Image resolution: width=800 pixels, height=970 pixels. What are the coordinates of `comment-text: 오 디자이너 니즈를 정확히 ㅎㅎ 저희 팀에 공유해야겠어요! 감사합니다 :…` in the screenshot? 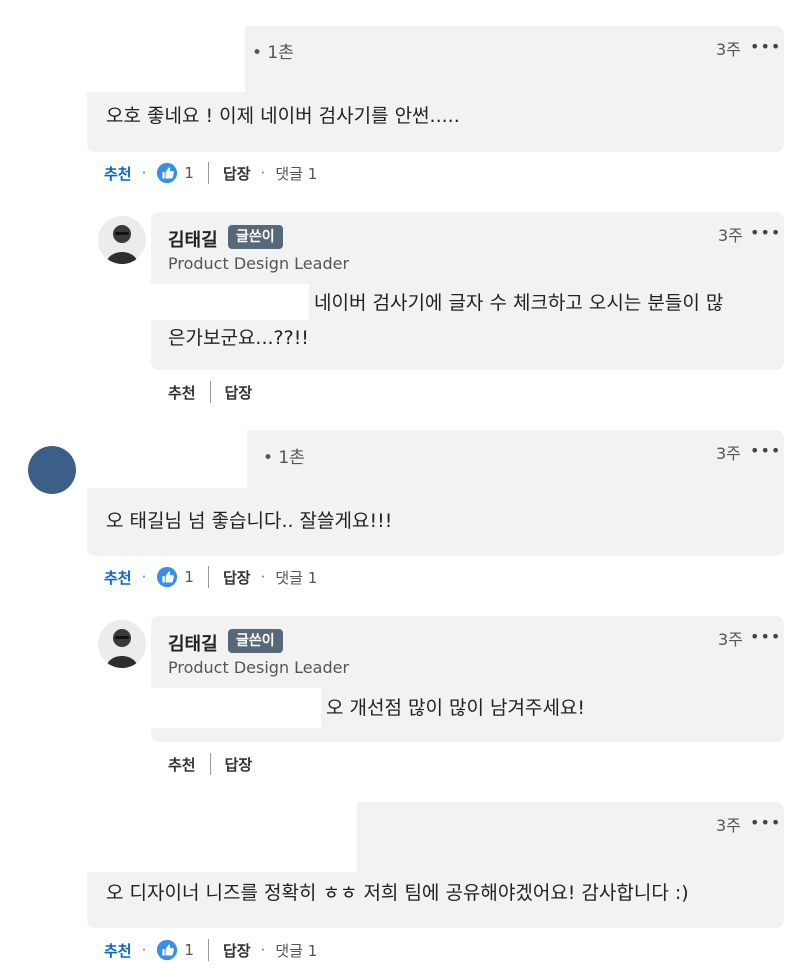 It's located at (397, 893).